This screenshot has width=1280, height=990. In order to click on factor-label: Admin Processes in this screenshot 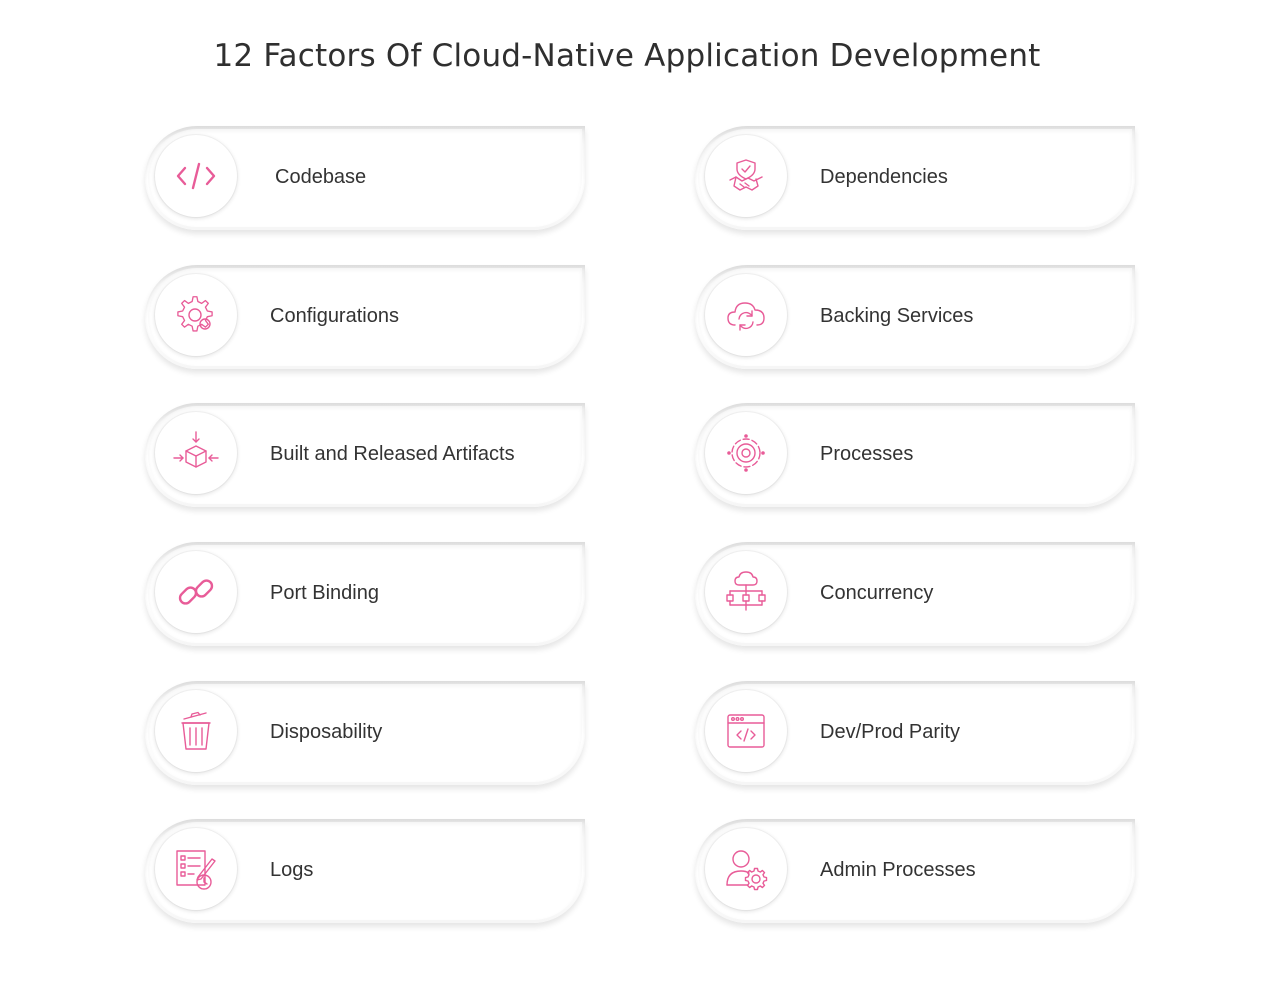, I will do `click(898, 870)`.